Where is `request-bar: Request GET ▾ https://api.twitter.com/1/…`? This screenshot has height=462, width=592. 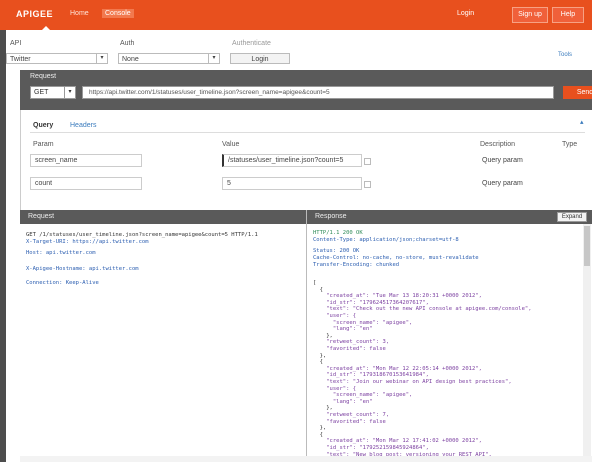 request-bar: Request GET ▾ https://api.twitter.com/1/… is located at coordinates (306, 90).